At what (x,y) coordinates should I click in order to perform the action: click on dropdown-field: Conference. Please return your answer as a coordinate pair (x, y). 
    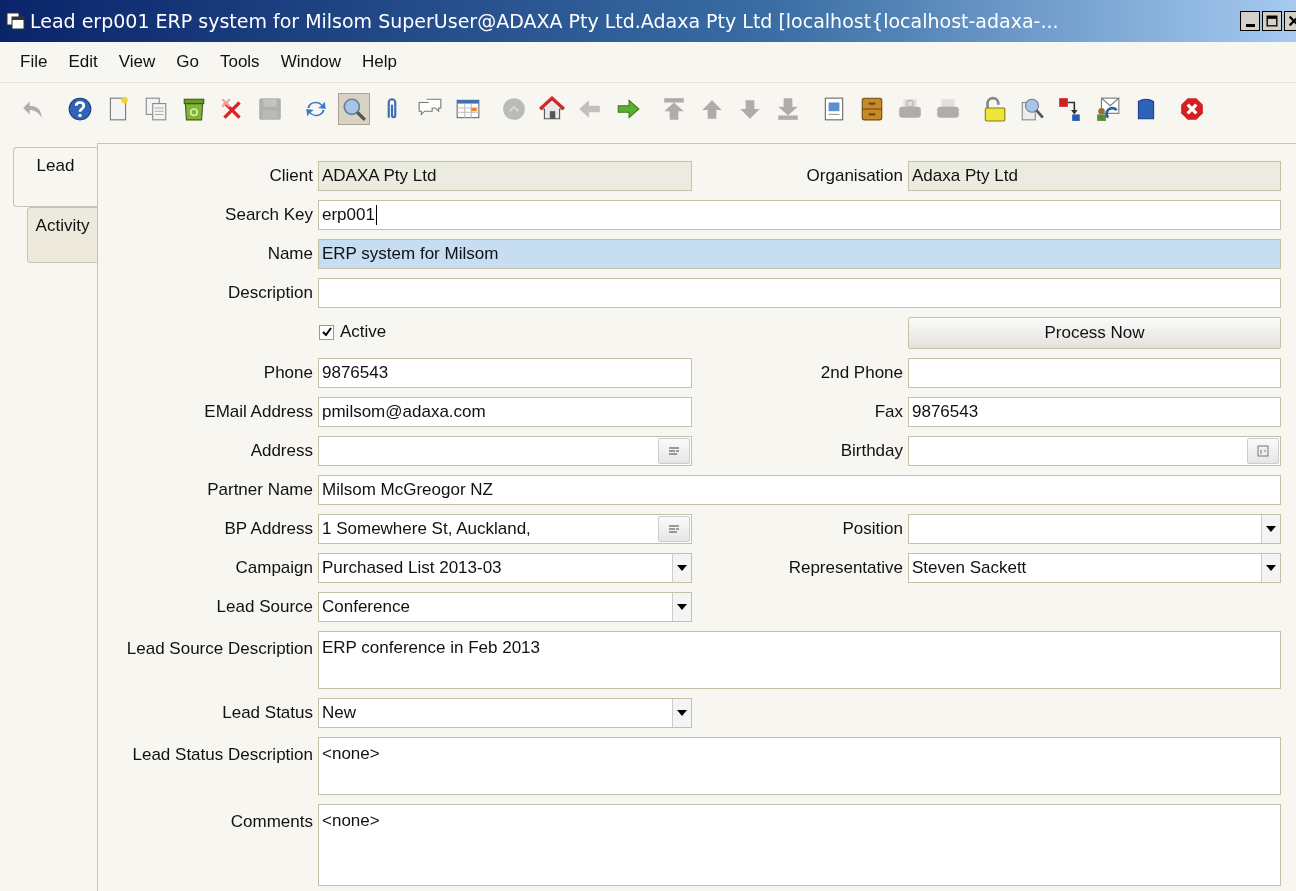
    Looking at the image, I should click on (505, 607).